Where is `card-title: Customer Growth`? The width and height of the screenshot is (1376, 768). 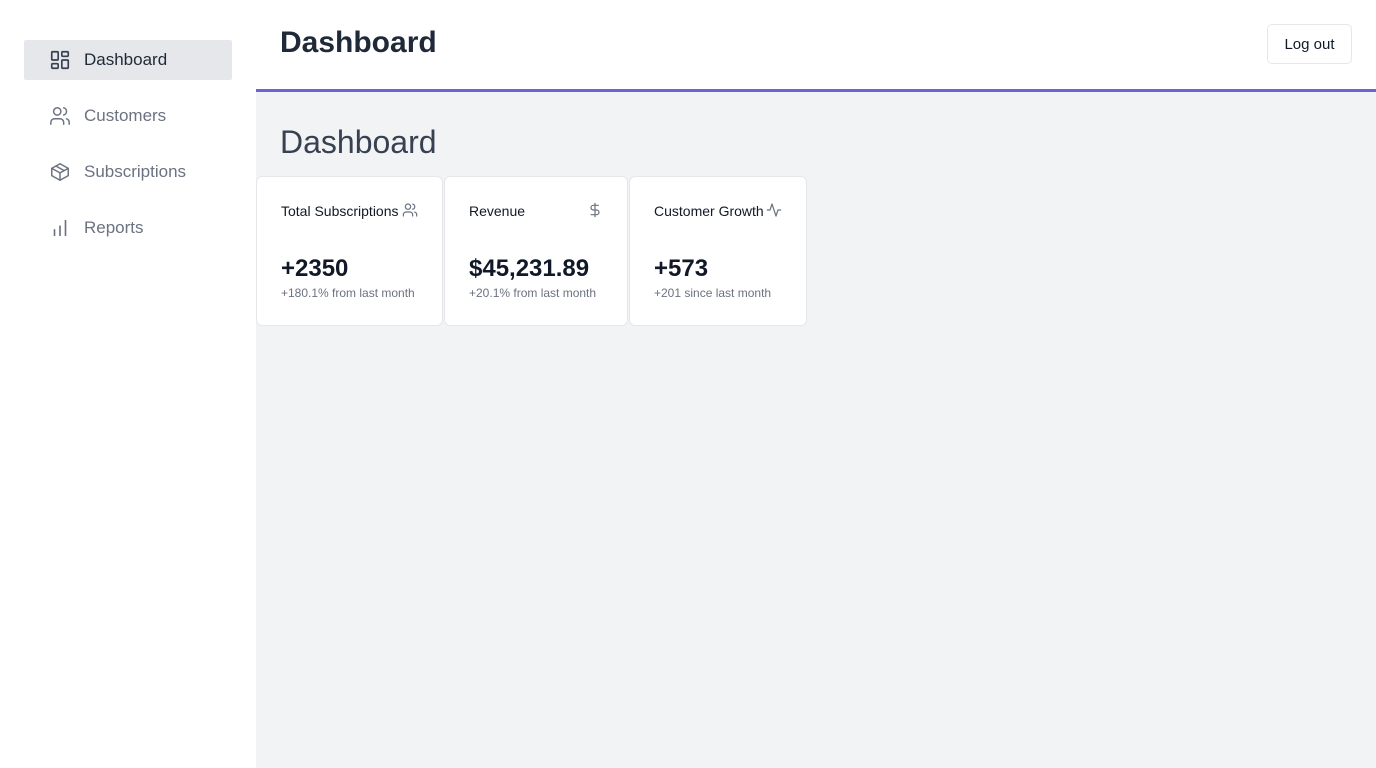 card-title: Customer Growth is located at coordinates (709, 211).